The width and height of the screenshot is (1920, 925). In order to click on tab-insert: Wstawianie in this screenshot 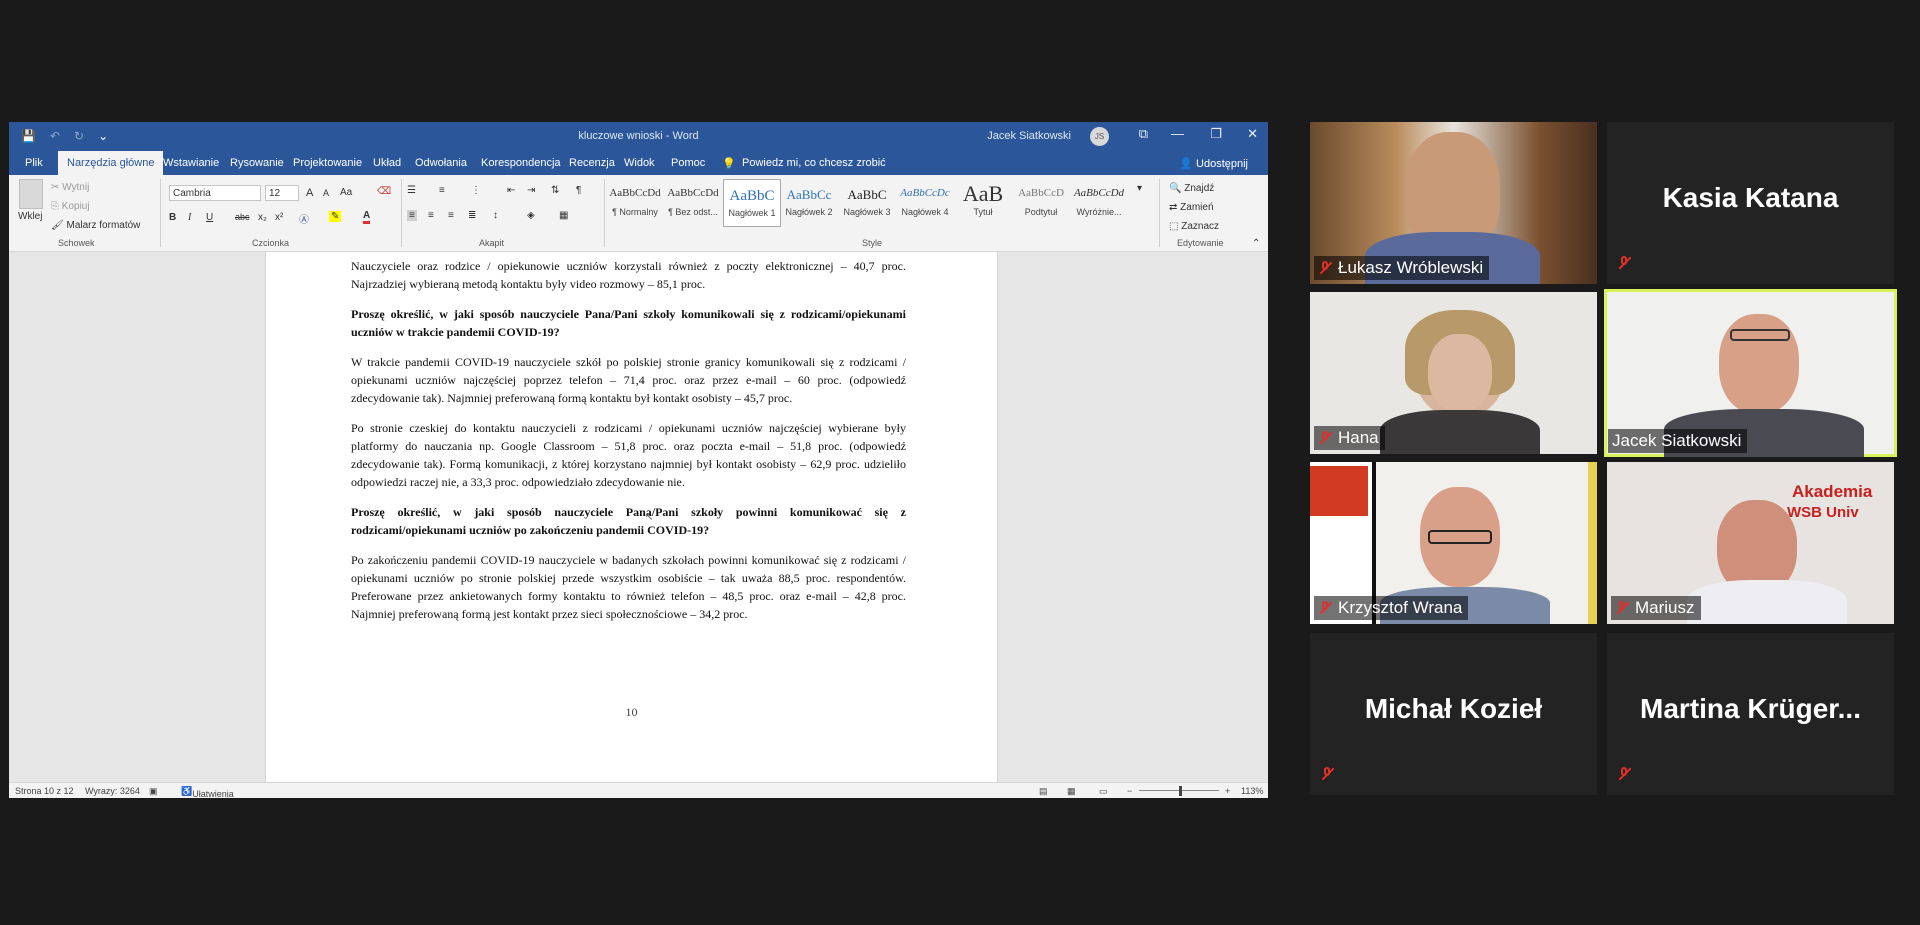, I will do `click(191, 163)`.